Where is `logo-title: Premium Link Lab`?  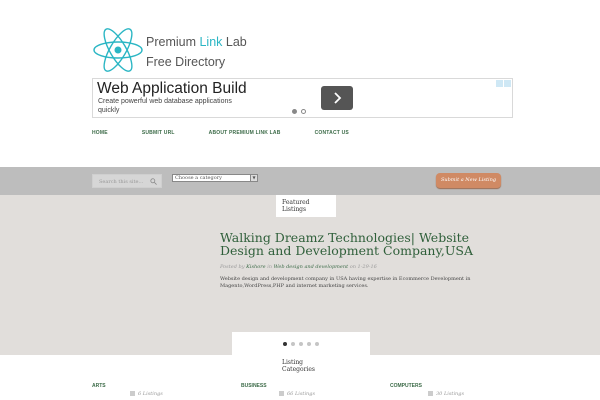
logo-title: Premium Link Lab is located at coordinates (196, 42).